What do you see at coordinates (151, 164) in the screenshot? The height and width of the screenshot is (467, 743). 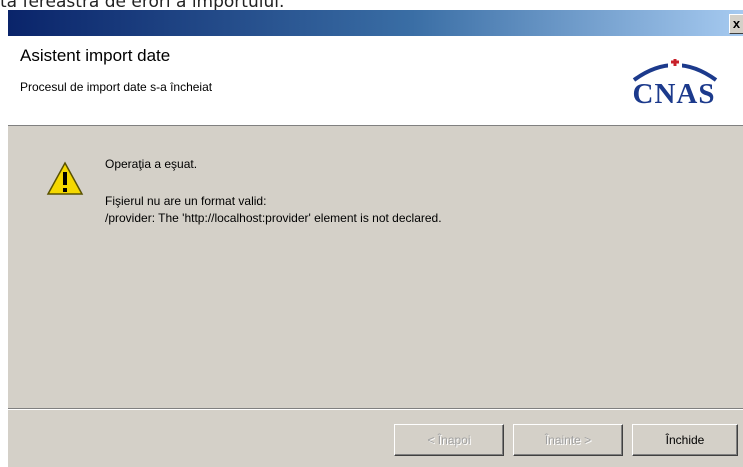 I see `error-title: Operaţia a eşuat.` at bounding box center [151, 164].